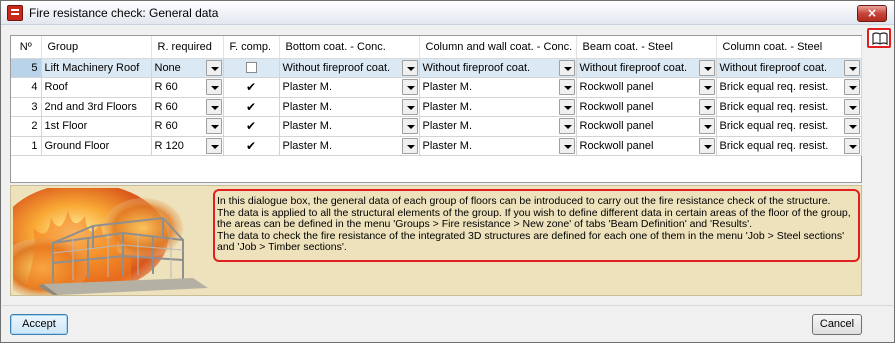  I want to click on r-required-select: R 120, so click(187, 146).